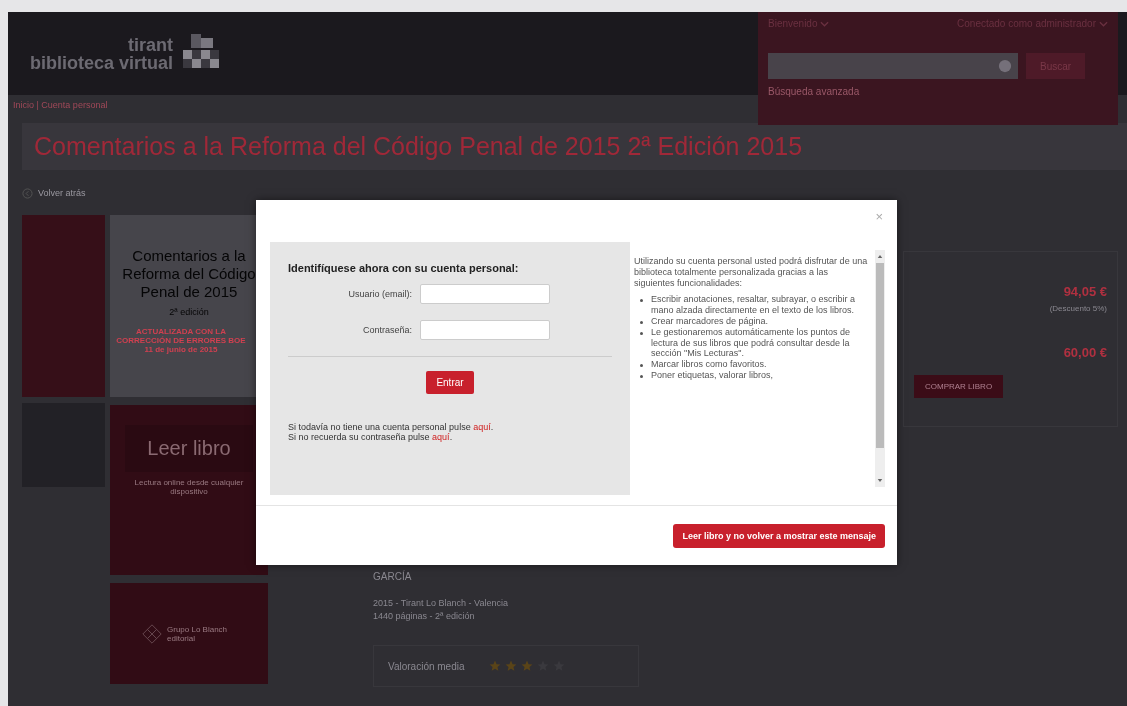  What do you see at coordinates (1085, 352) in the screenshot?
I see `price: 60,00 €` at bounding box center [1085, 352].